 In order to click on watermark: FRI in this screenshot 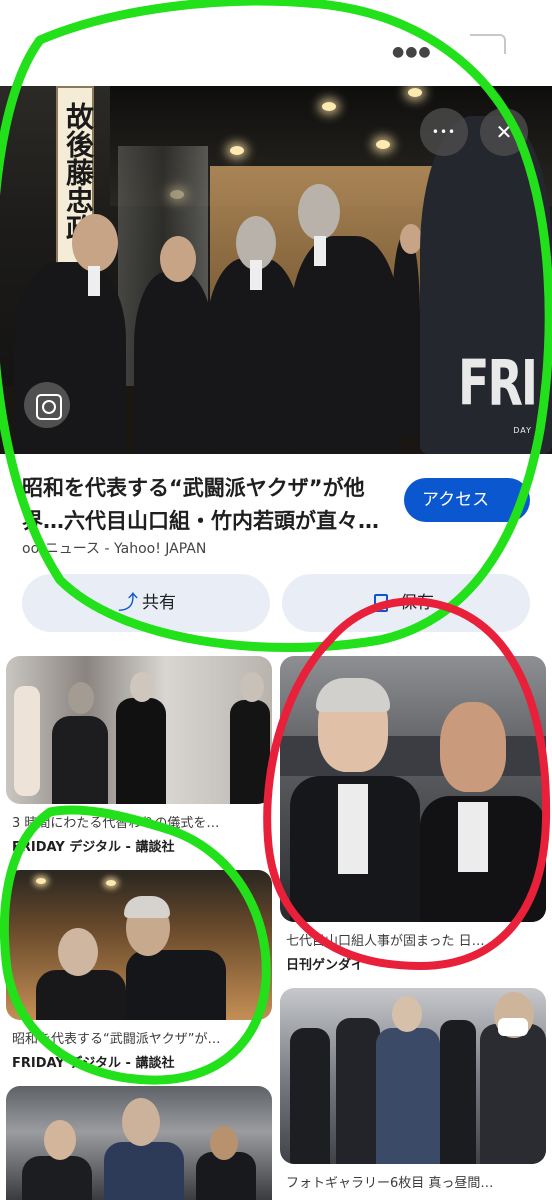, I will do `click(498, 383)`.